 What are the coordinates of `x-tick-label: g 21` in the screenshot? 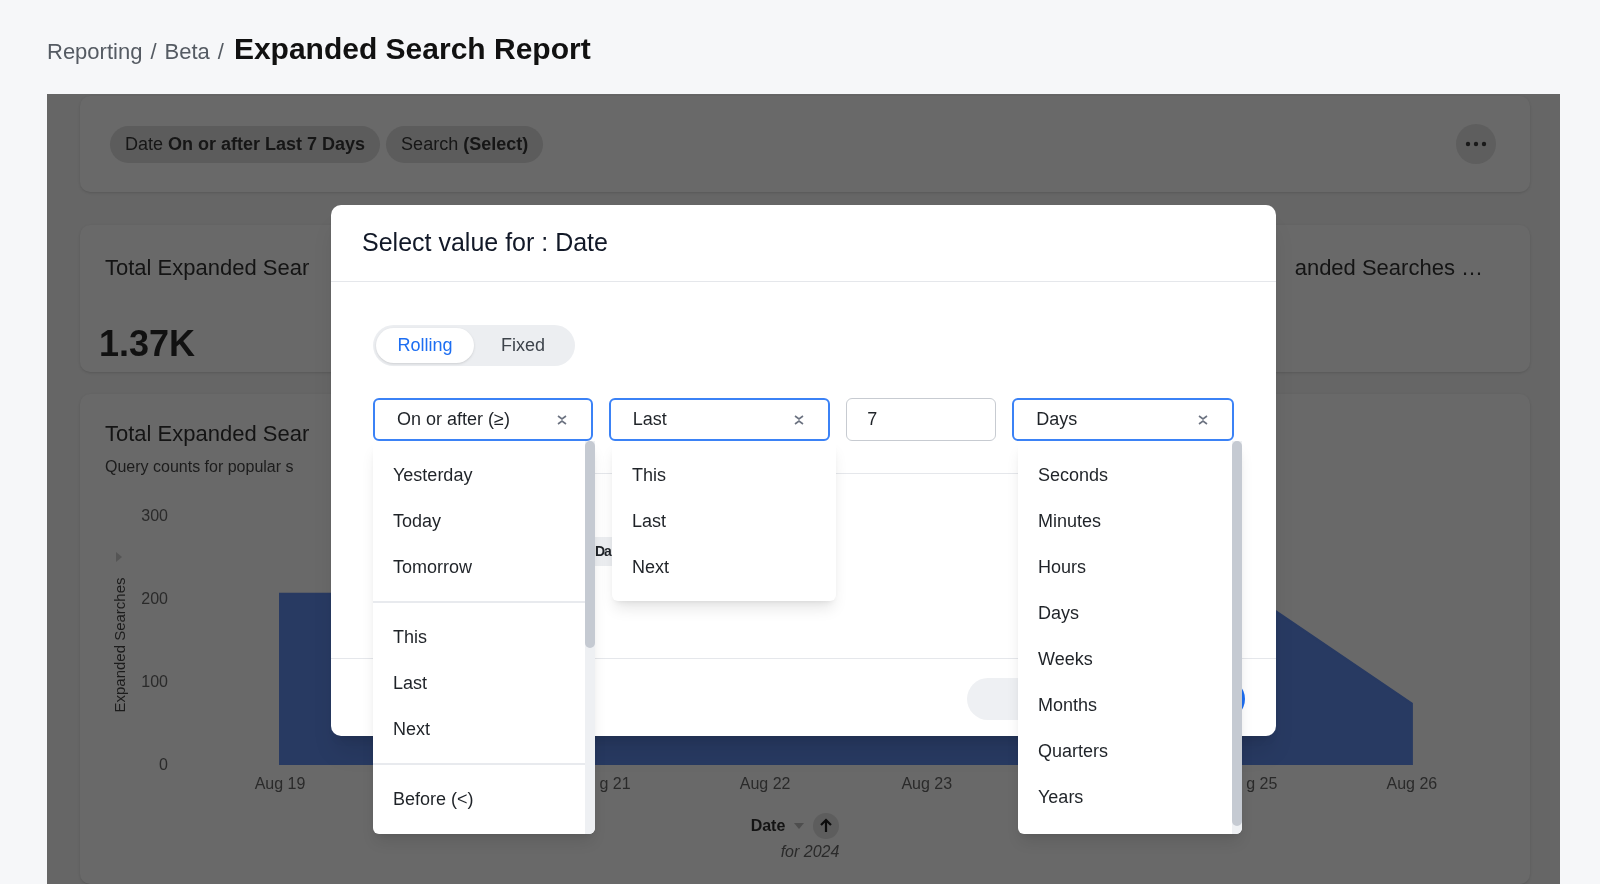 It's located at (615, 783).